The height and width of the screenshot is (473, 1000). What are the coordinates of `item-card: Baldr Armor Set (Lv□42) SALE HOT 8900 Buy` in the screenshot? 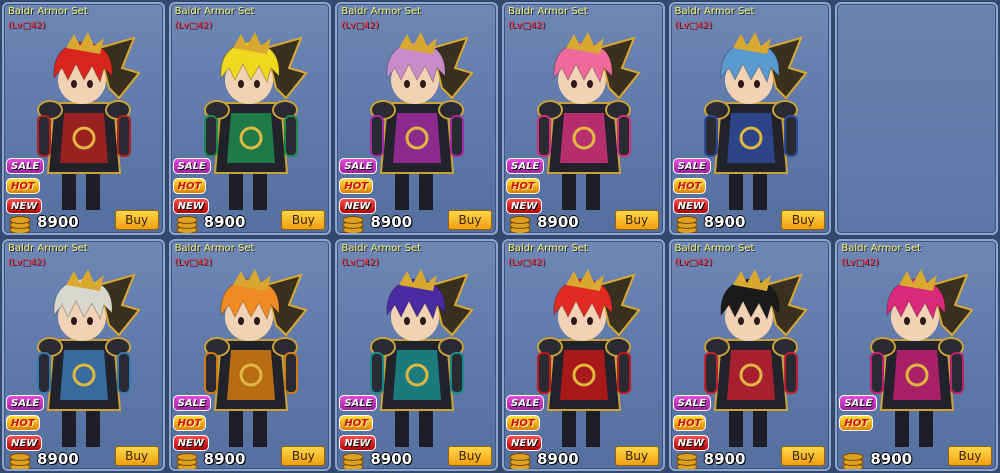 It's located at (916, 354).